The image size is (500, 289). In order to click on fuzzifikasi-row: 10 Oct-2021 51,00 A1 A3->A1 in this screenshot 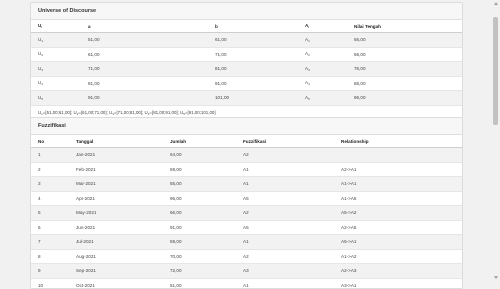, I will do `click(246, 282)`.